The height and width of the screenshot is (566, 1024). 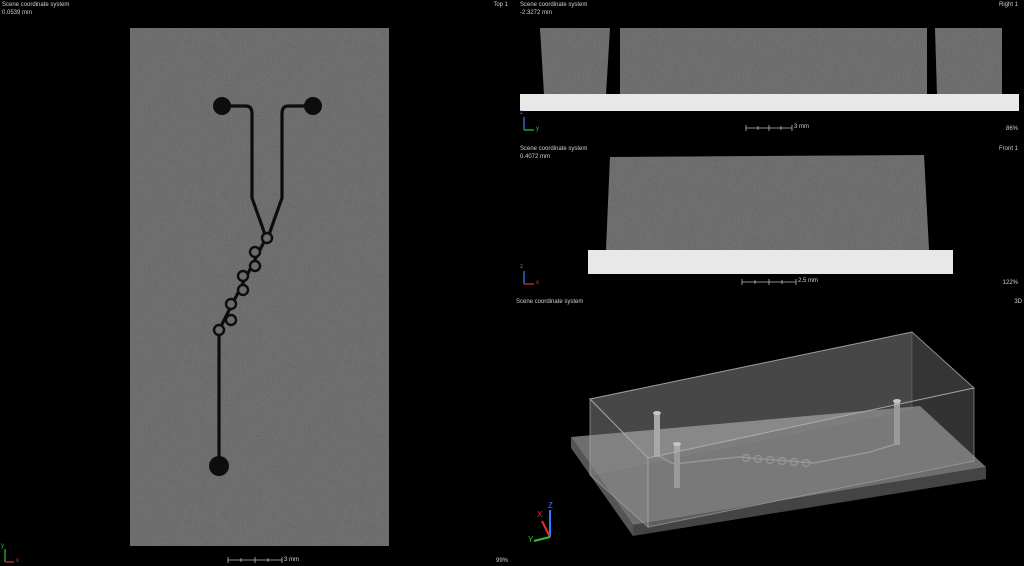 I want to click on right-scale-bar, so click(x=769, y=128).